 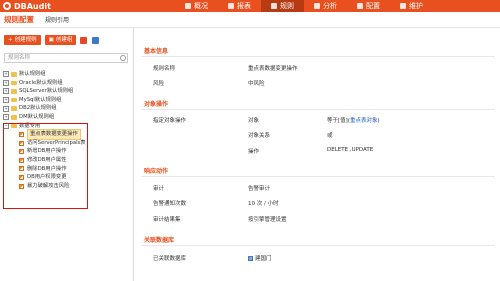 What do you see at coordinates (411, 6) in the screenshot?
I see `nav-maintenance: 维护` at bounding box center [411, 6].